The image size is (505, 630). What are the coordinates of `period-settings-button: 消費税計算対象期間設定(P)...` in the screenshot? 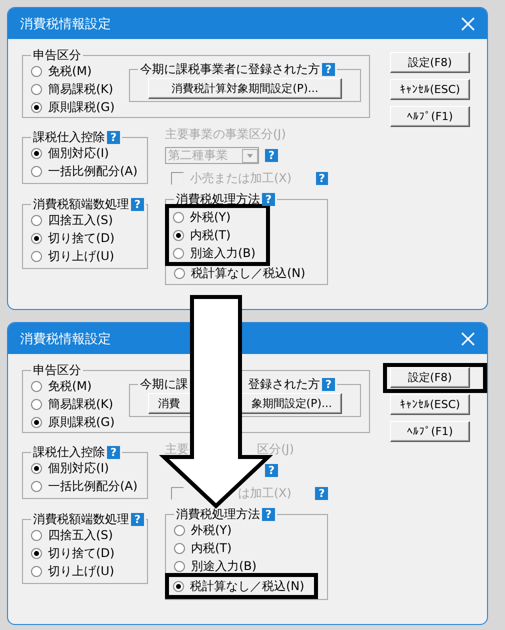 It's located at (245, 88).